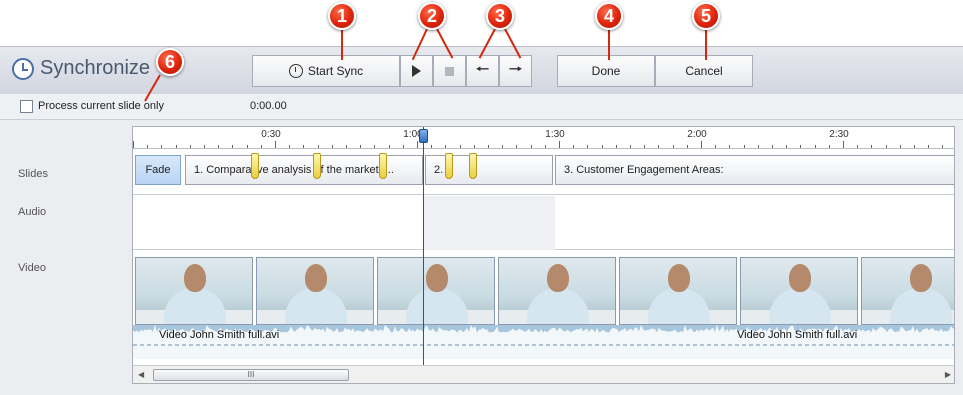 The height and width of the screenshot is (395, 963). What do you see at coordinates (271, 134) in the screenshot?
I see `ruler-label: 0:30` at bounding box center [271, 134].